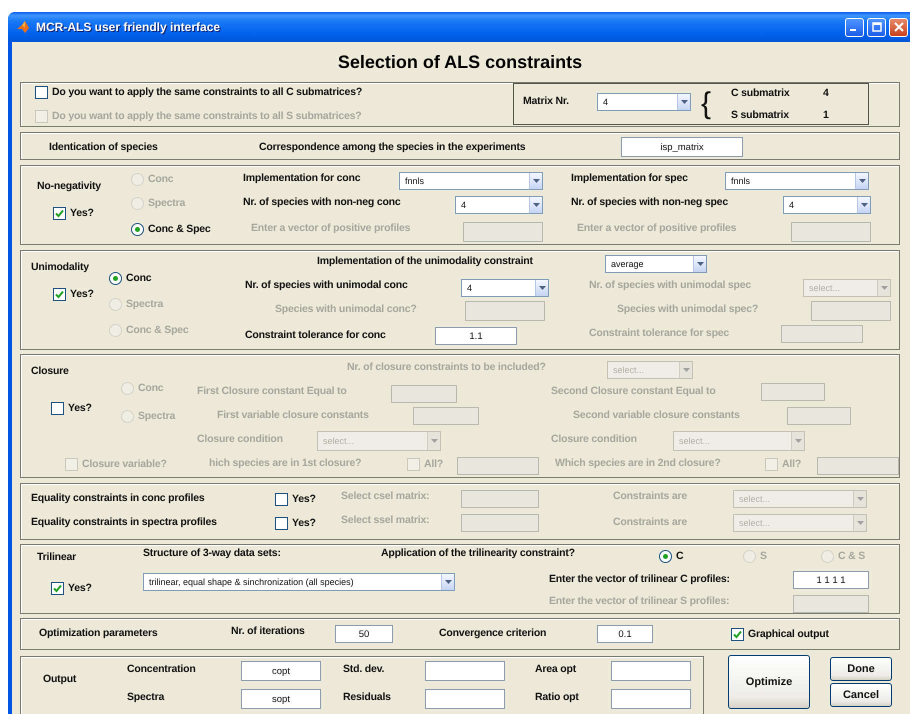  What do you see at coordinates (117, 498) in the screenshot?
I see `form-label: Equality constraints in conc profiles` at bounding box center [117, 498].